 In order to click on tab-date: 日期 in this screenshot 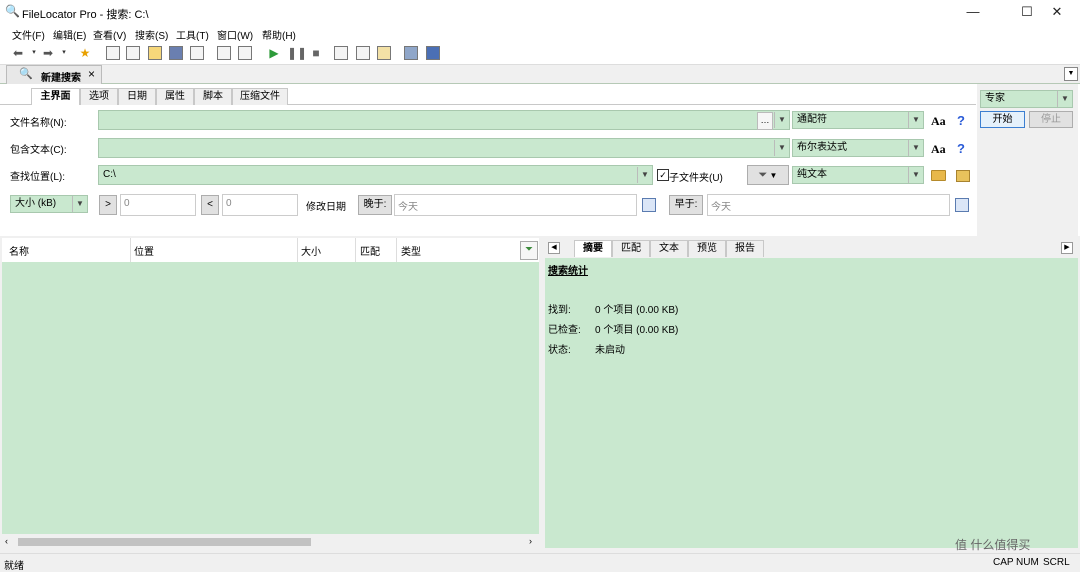, I will do `click(137, 96)`.